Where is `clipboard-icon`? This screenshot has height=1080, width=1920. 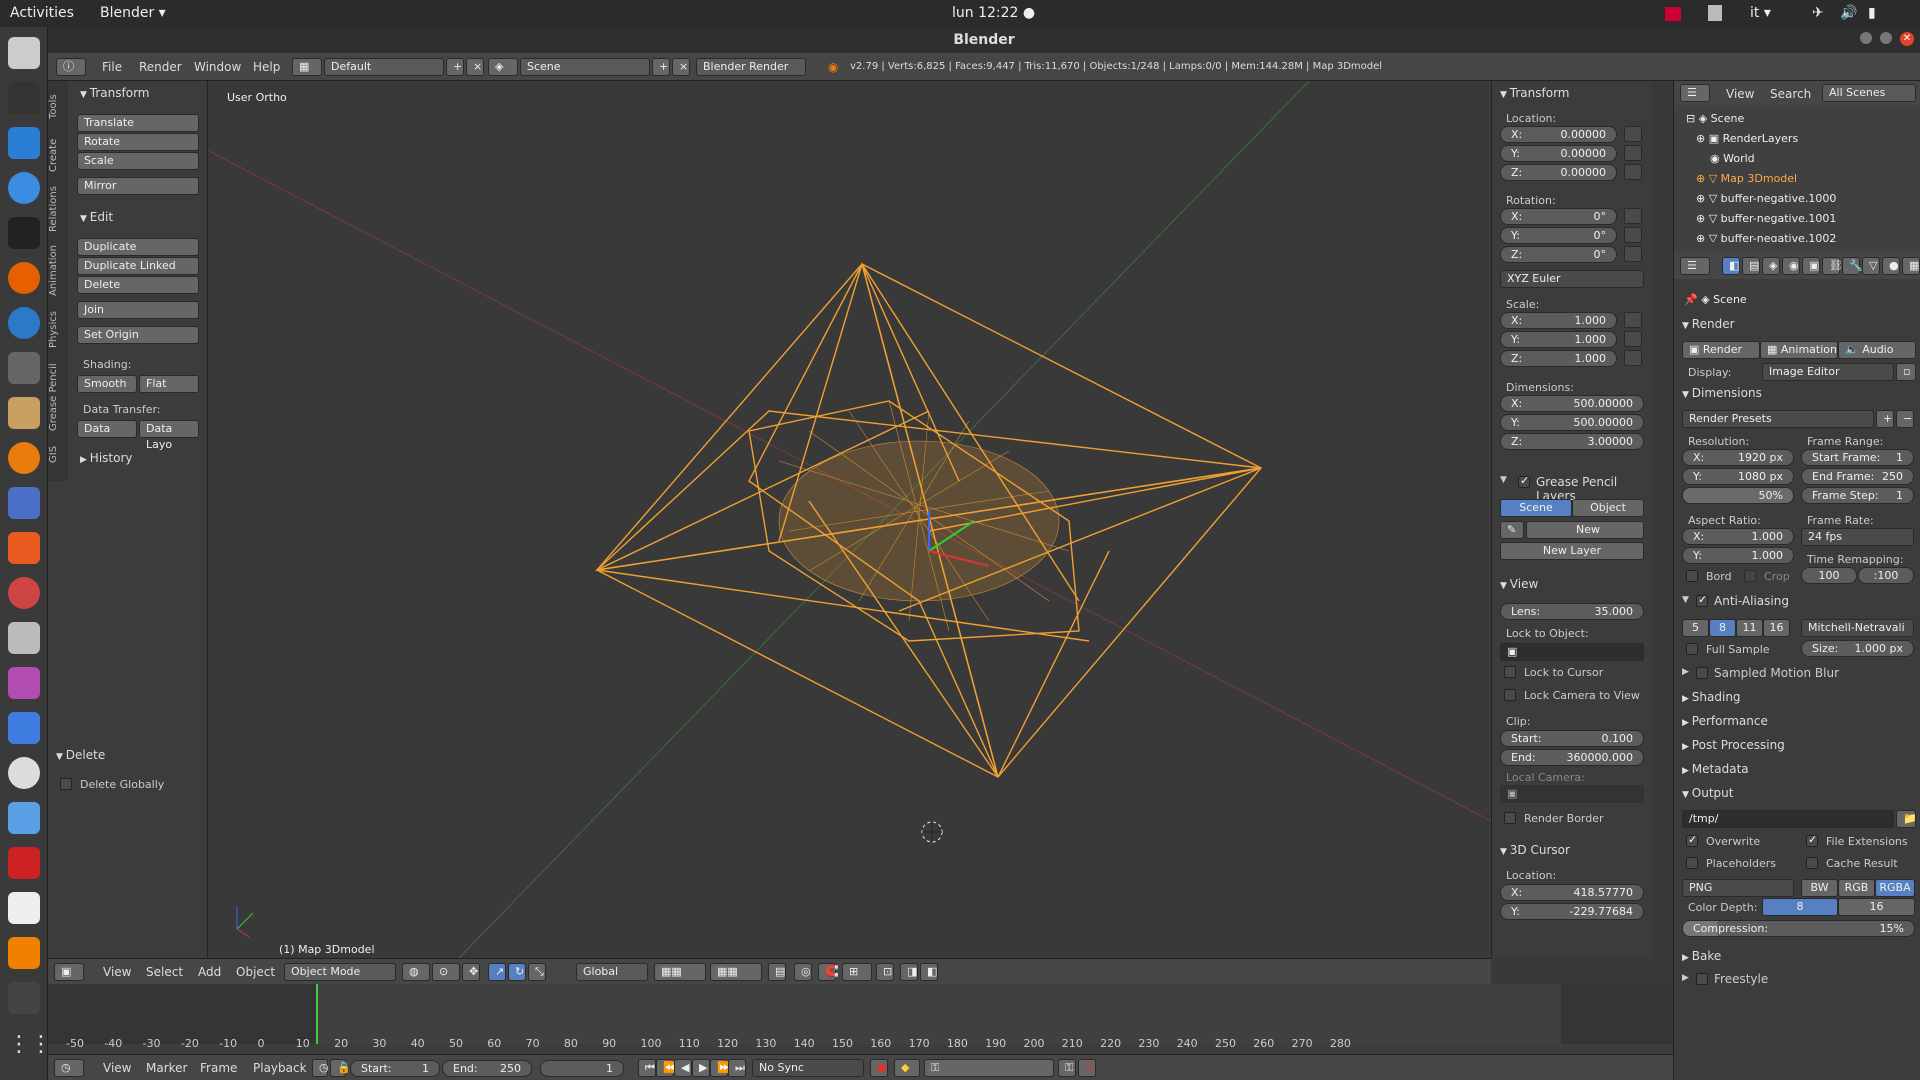 clipboard-icon is located at coordinates (1715, 13).